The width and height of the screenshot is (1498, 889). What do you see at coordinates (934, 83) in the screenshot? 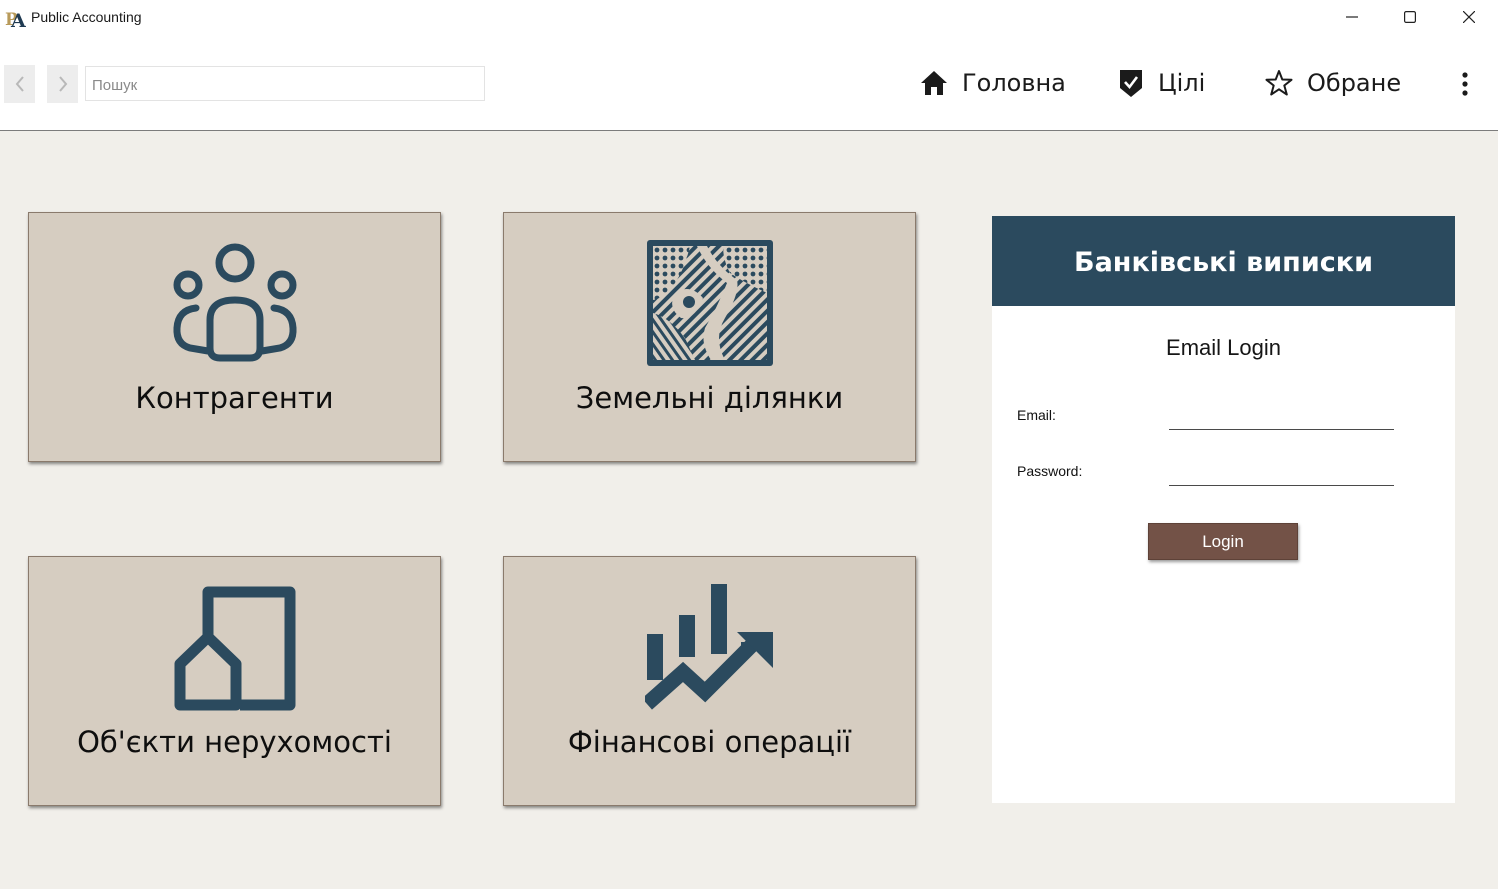
I see `home-icon` at bounding box center [934, 83].